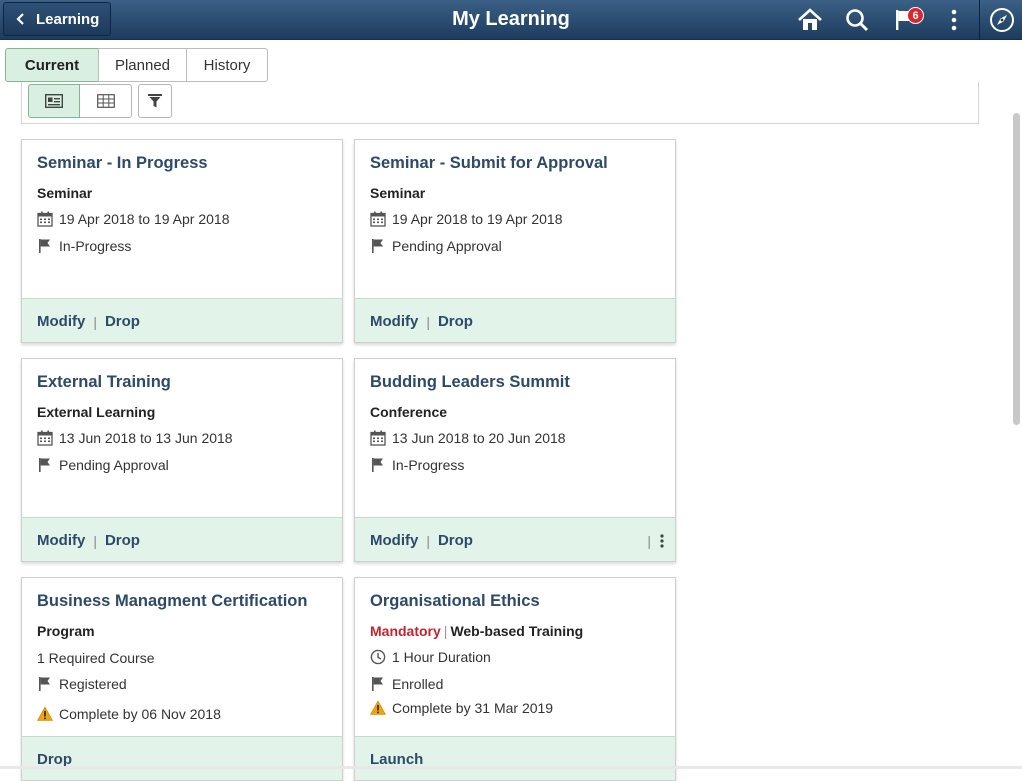 The height and width of the screenshot is (781, 1022). Describe the element at coordinates (418, 684) in the screenshot. I see `card-status-text: Enrolled` at that location.